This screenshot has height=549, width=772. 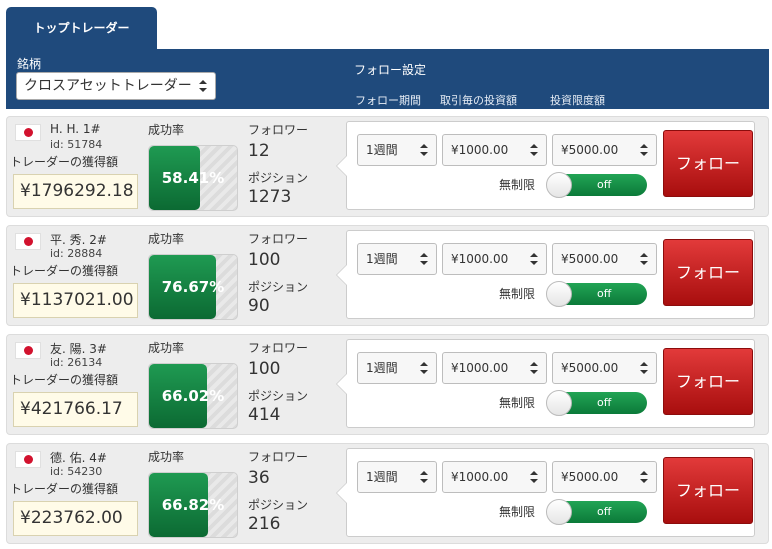 I want to click on trader-id: id: 54230, so click(x=76, y=471).